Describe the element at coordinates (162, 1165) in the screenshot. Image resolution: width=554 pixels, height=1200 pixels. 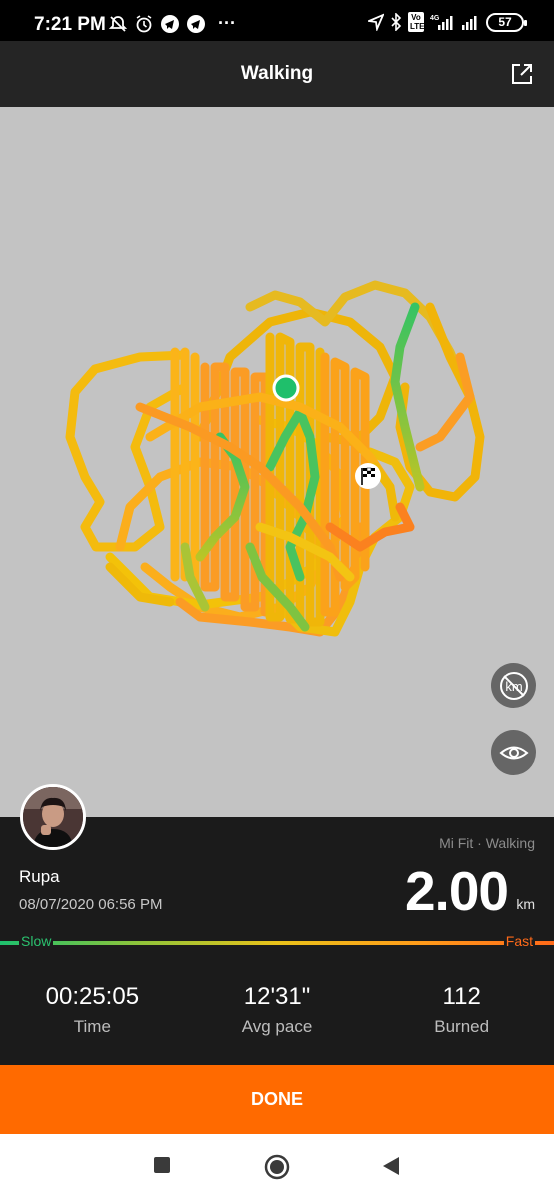
I see `recents-icon` at that location.